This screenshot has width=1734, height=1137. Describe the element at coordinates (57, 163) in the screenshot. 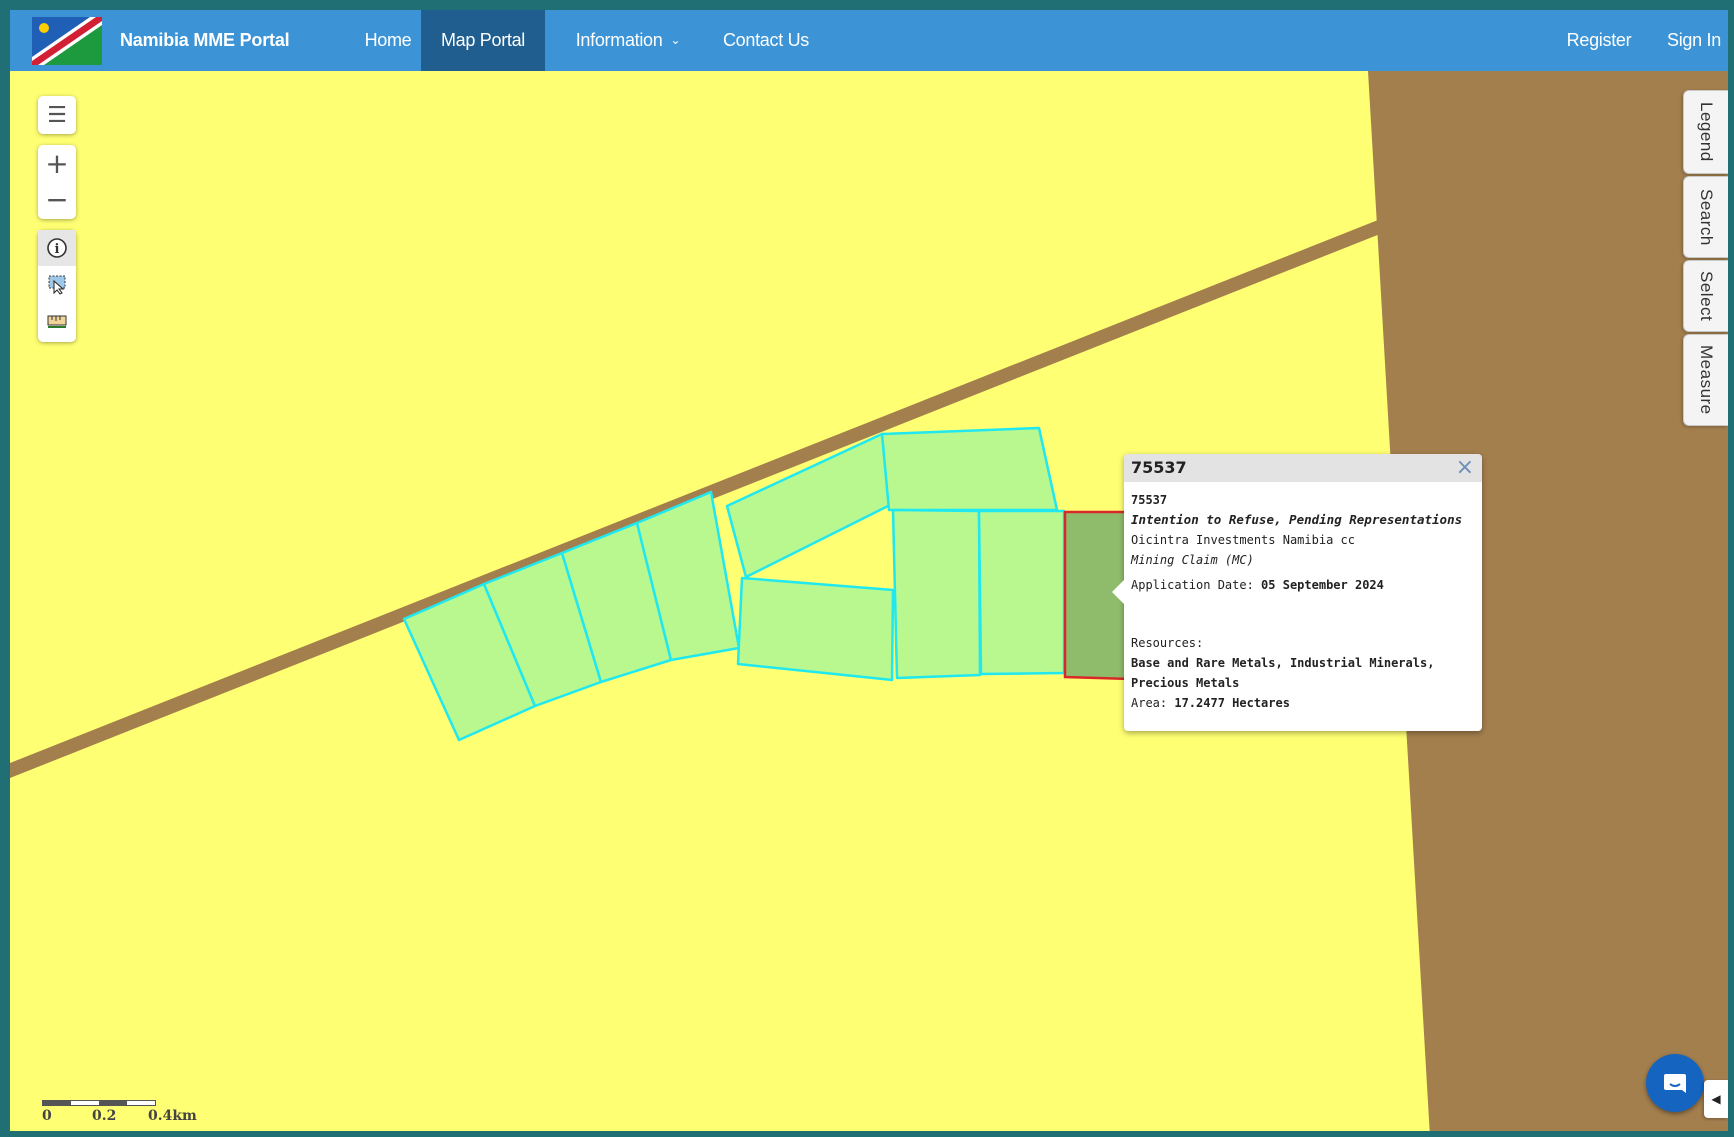

I see `zoom-in-button: +` at that location.